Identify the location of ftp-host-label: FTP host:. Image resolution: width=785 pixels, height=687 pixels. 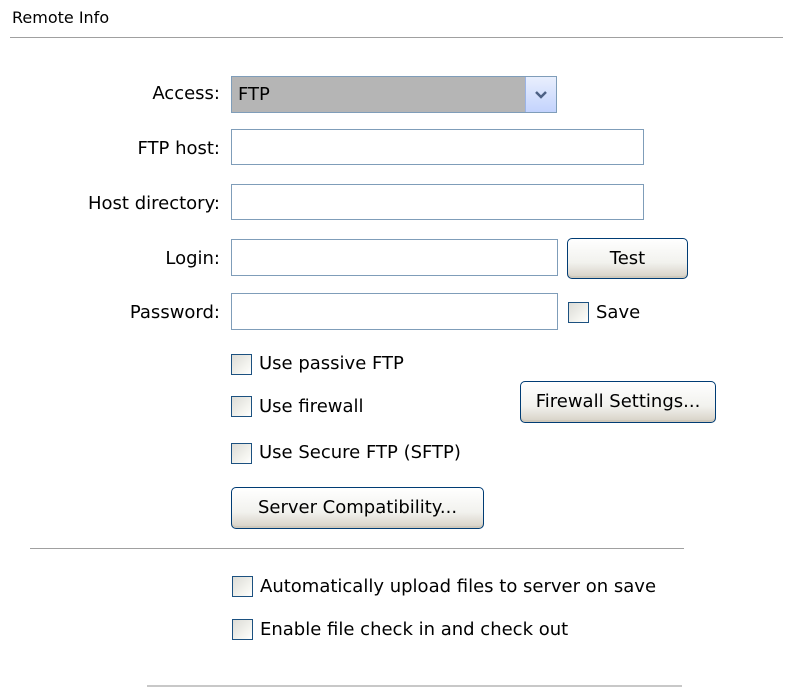
(178, 148).